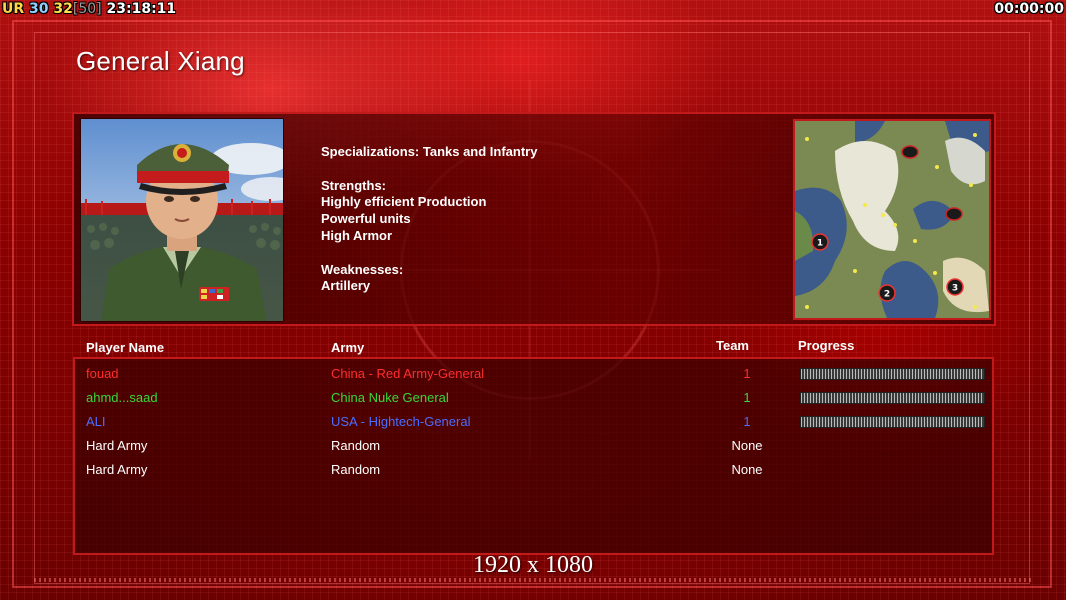  What do you see at coordinates (955, 289) in the screenshot?
I see `start-position-label: 3` at bounding box center [955, 289].